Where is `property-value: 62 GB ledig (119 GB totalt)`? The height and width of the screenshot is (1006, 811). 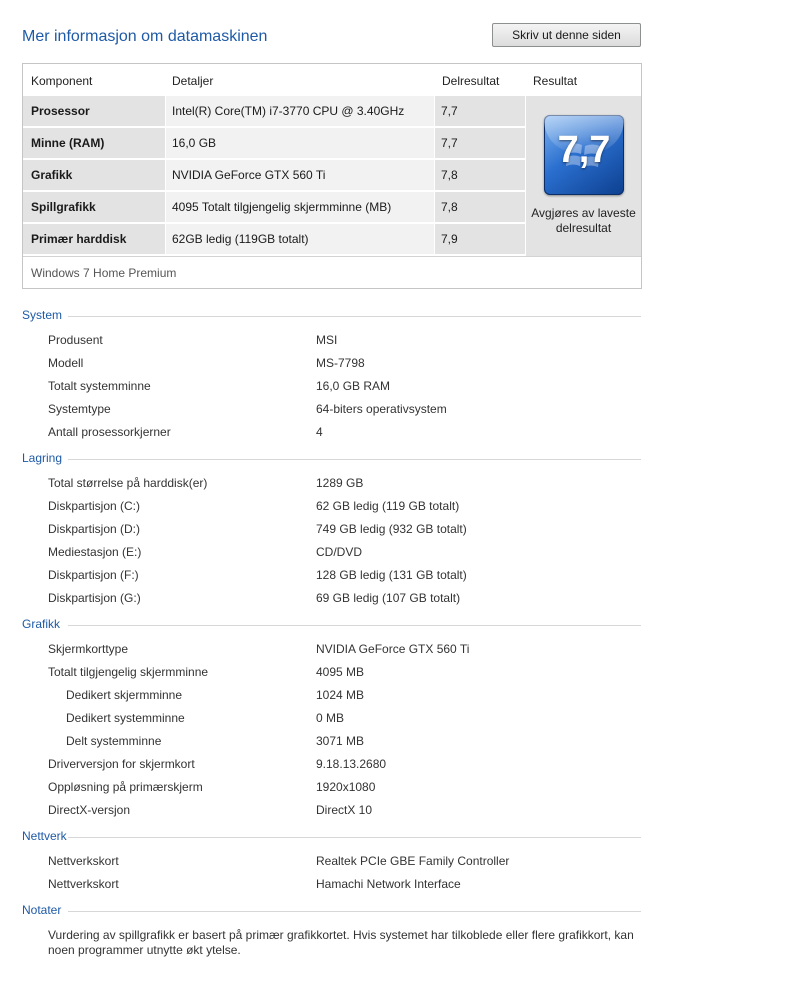 property-value: 62 GB ledig (119 GB totalt) is located at coordinates (388, 506).